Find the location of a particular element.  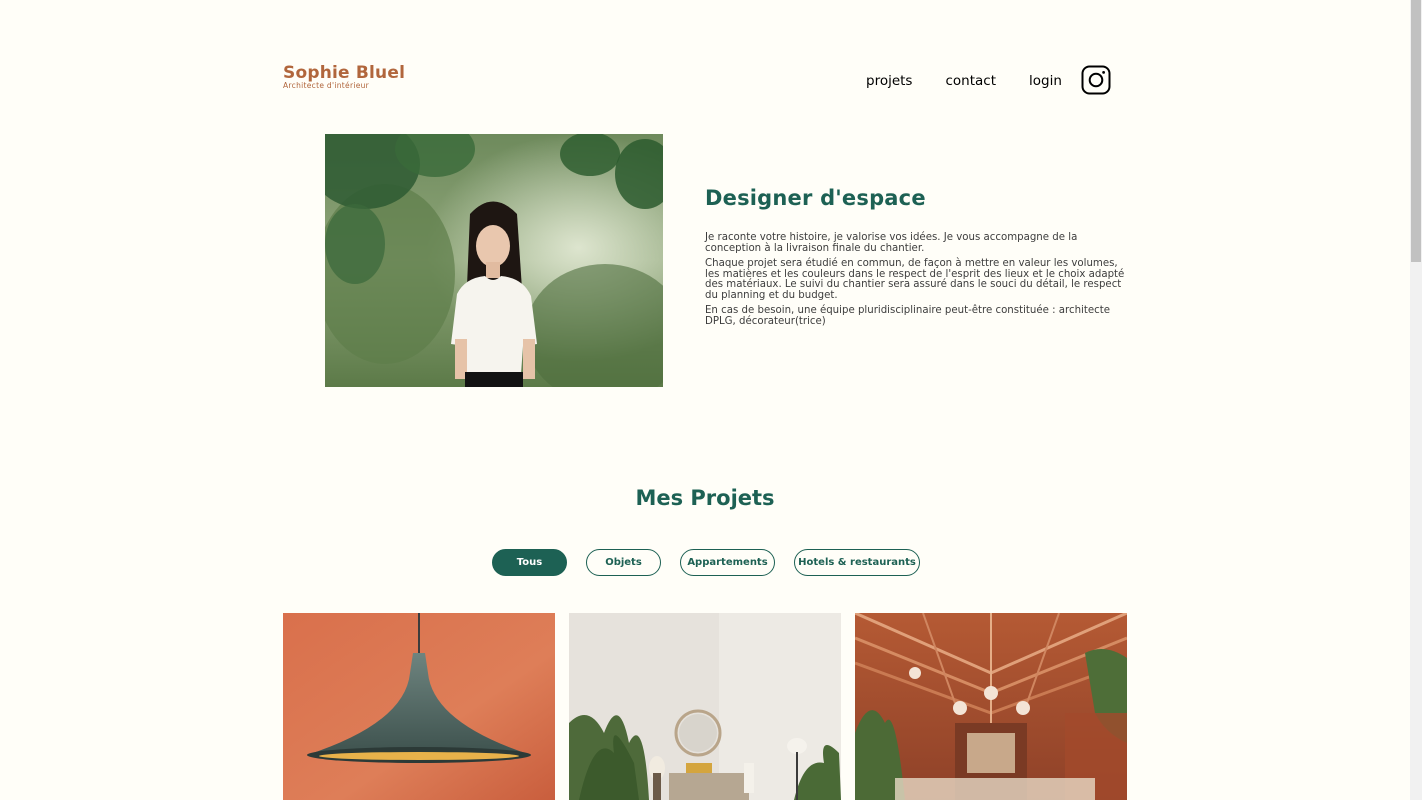

project-card-apartment is located at coordinates (705, 706).